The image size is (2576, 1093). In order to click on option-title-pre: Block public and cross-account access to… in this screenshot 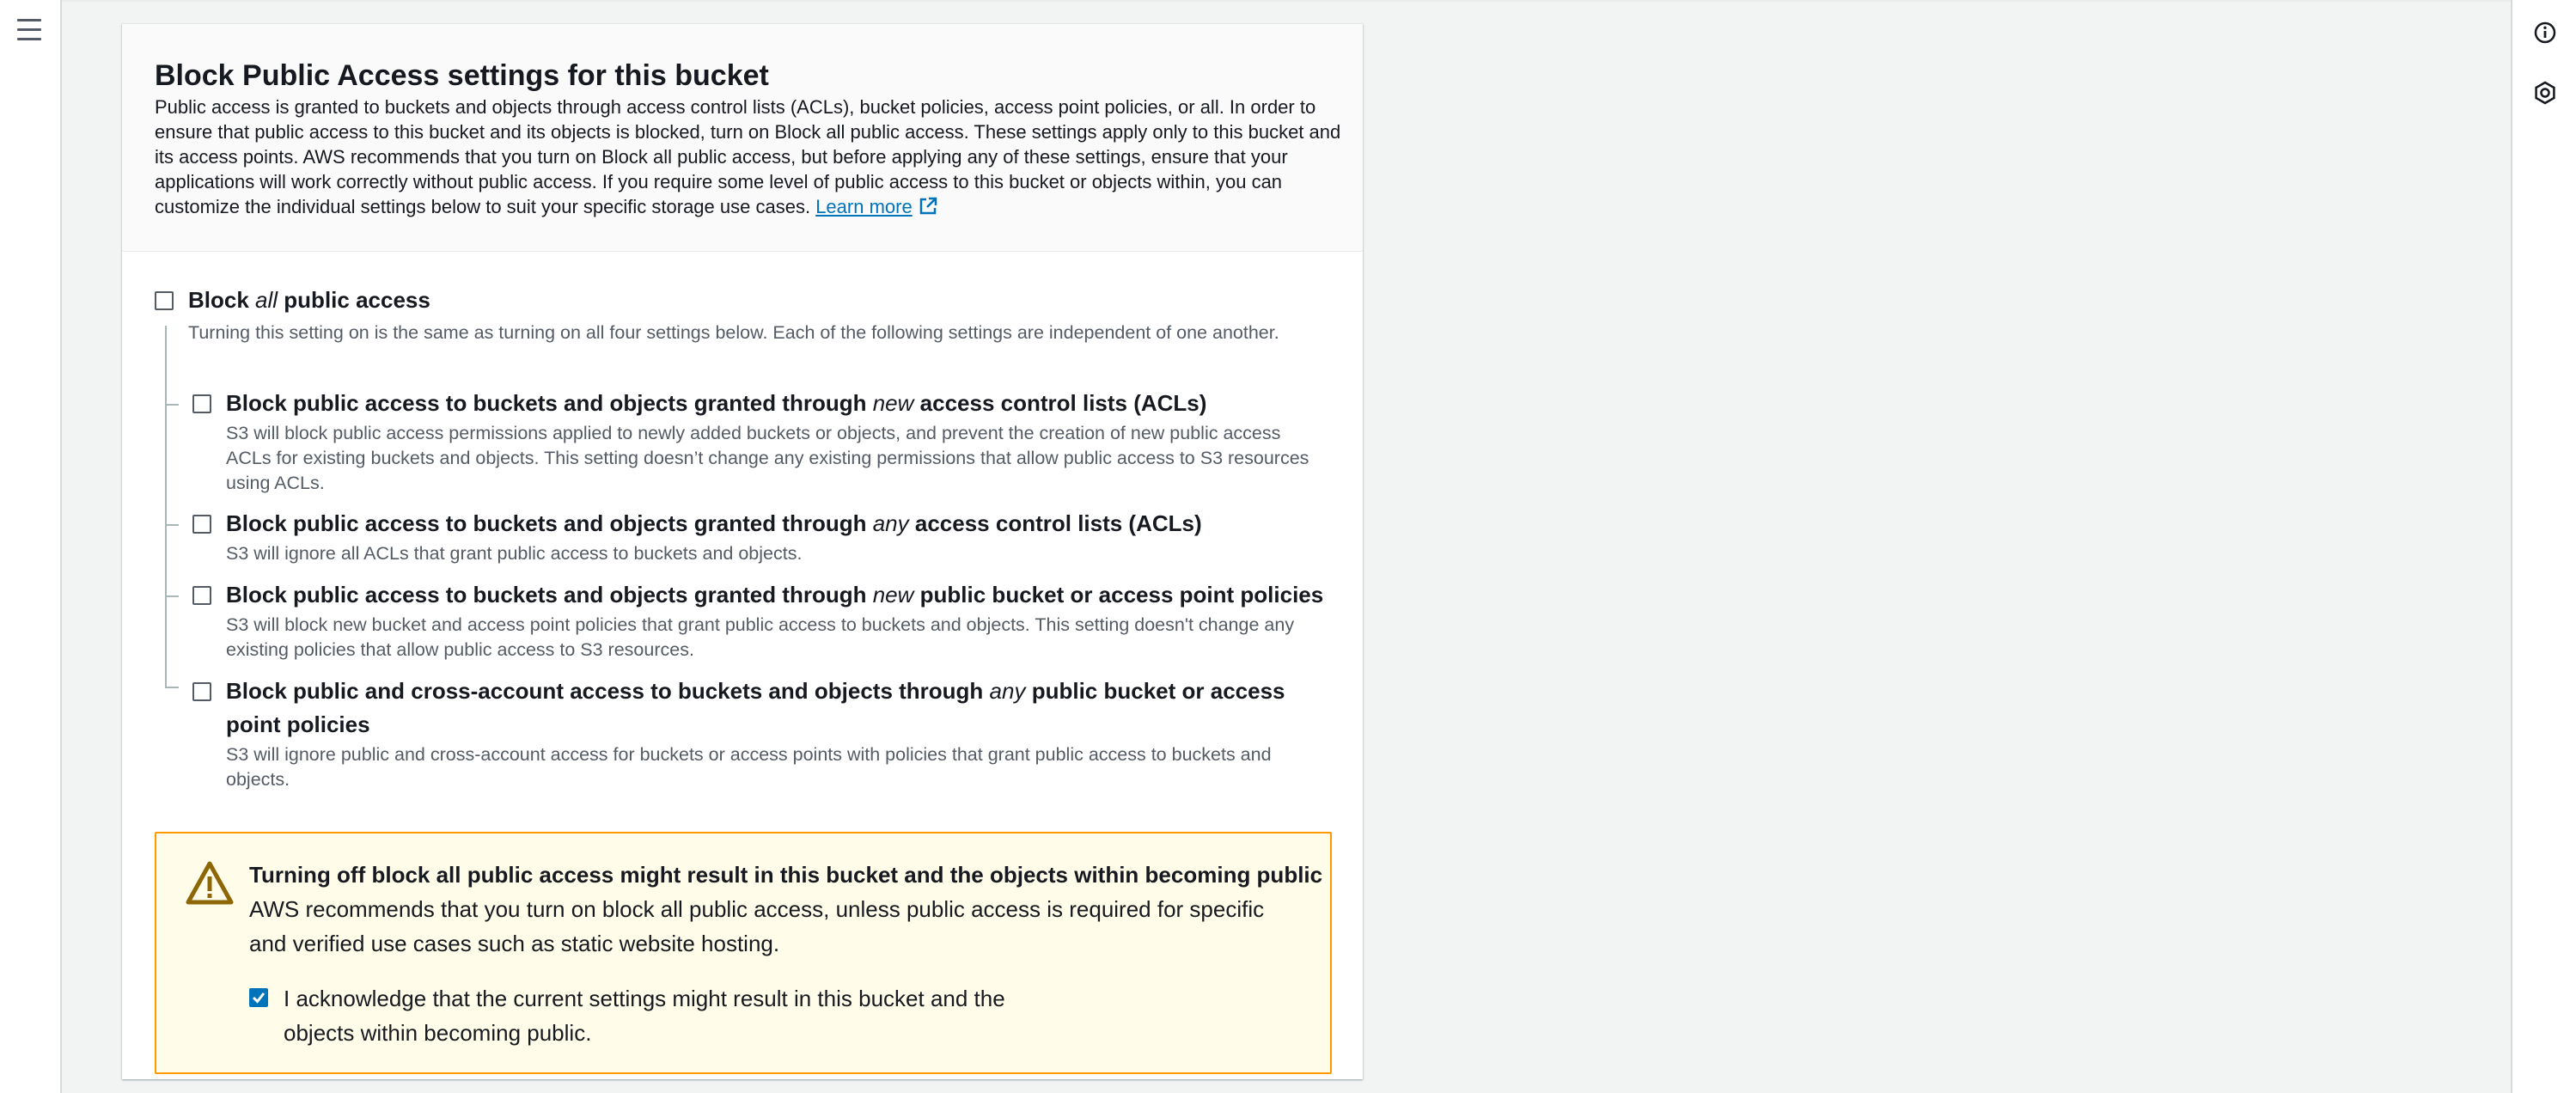, I will do `click(605, 691)`.